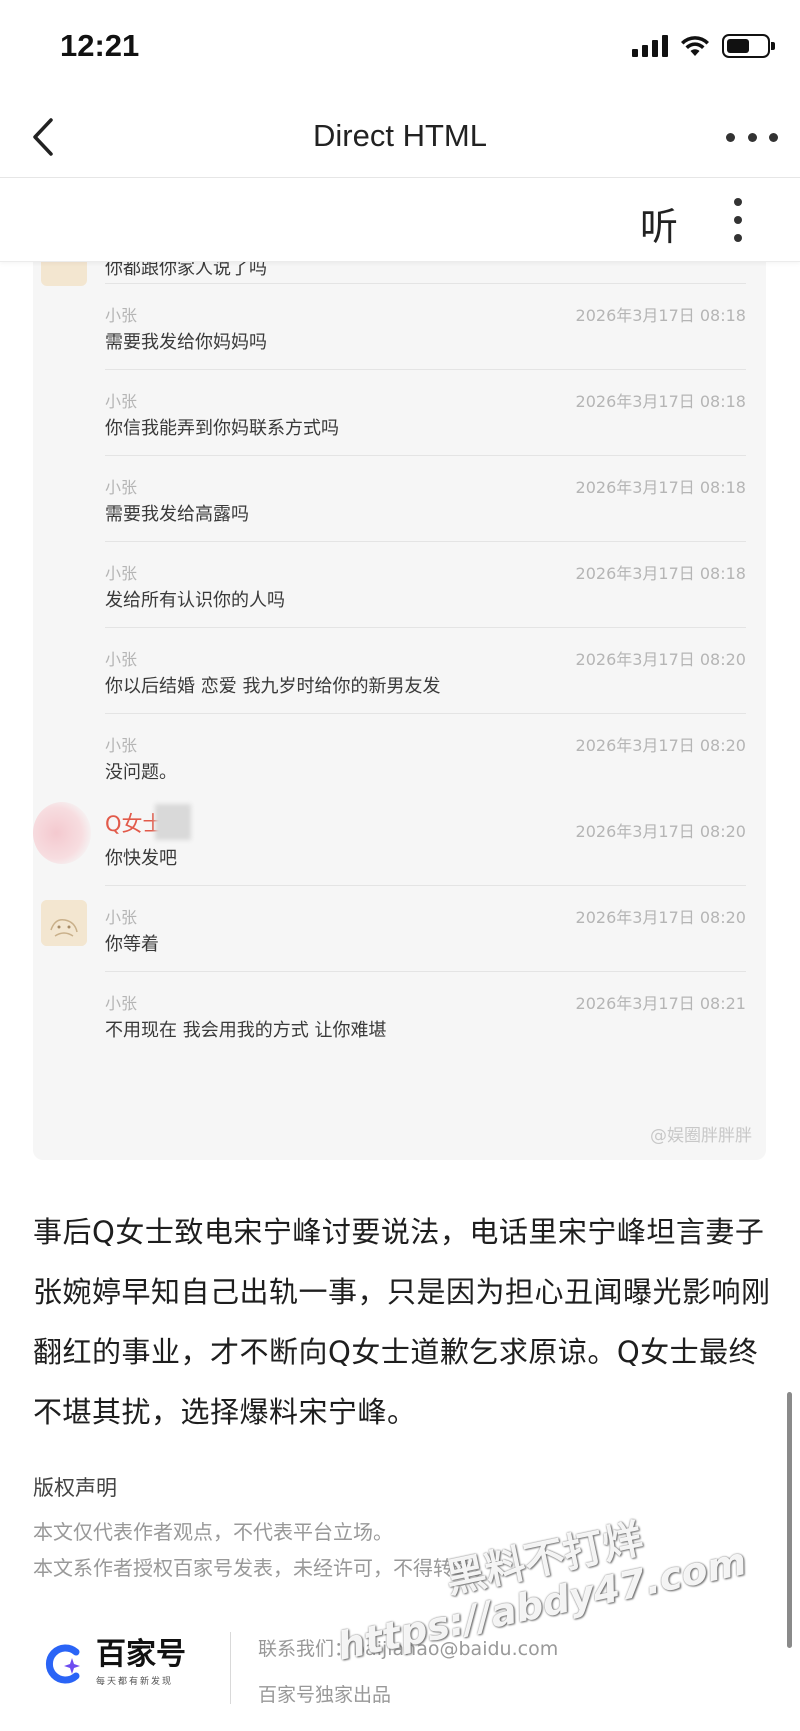 This screenshot has height=1731, width=800. Describe the element at coordinates (62, 1663) in the screenshot. I see `baijiahao-logo-icon` at that location.